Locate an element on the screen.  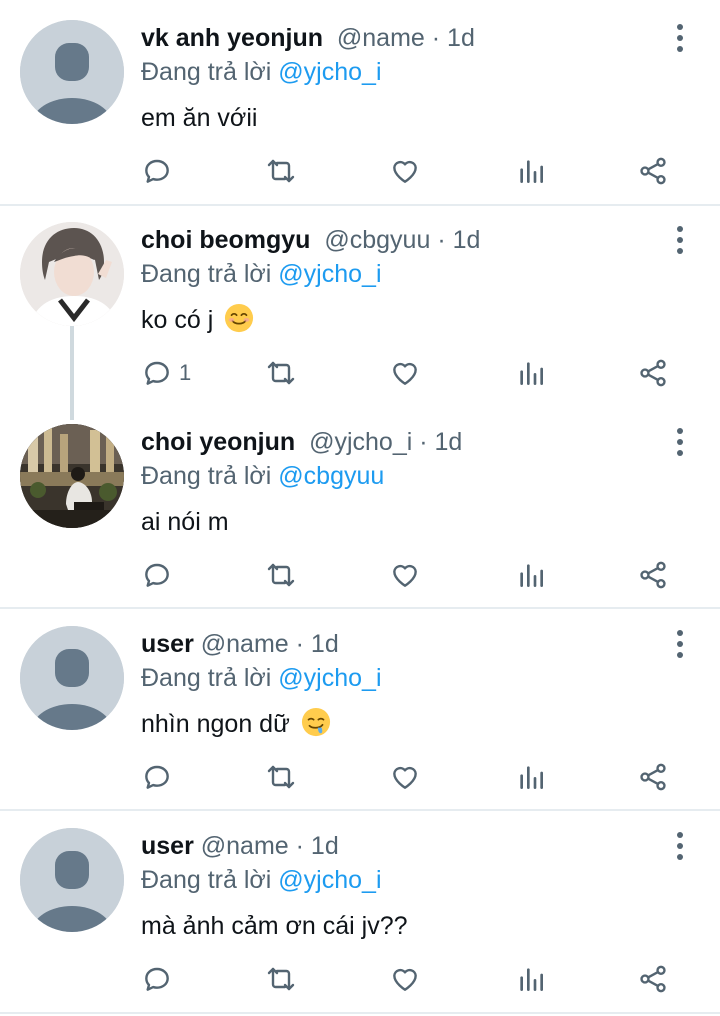
display-name: choi beomgyu is located at coordinates (225, 240).